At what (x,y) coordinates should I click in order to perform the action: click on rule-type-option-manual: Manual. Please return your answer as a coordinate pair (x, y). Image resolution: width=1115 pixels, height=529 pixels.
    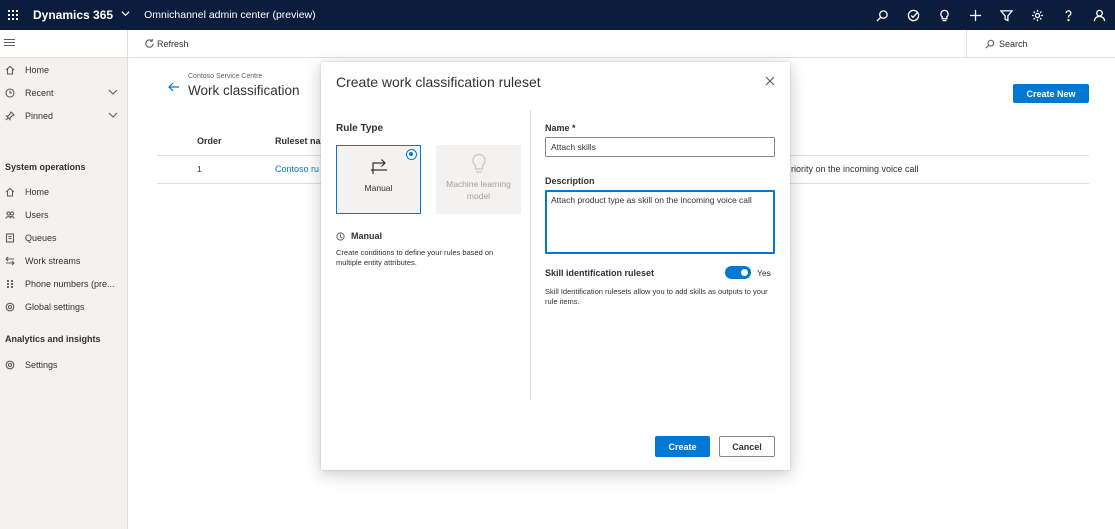
    Looking at the image, I should click on (378, 179).